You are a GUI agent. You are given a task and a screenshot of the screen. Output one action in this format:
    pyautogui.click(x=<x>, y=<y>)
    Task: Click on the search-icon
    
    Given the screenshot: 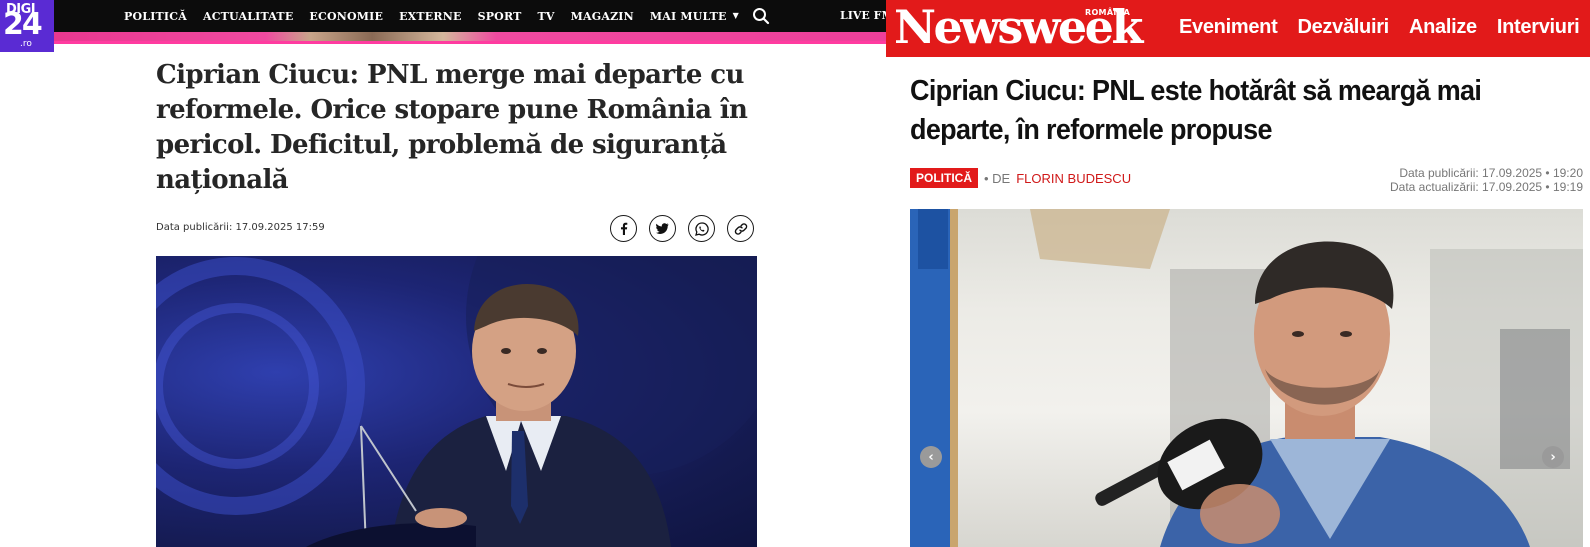 What is the action you would take?
    pyautogui.click(x=761, y=16)
    